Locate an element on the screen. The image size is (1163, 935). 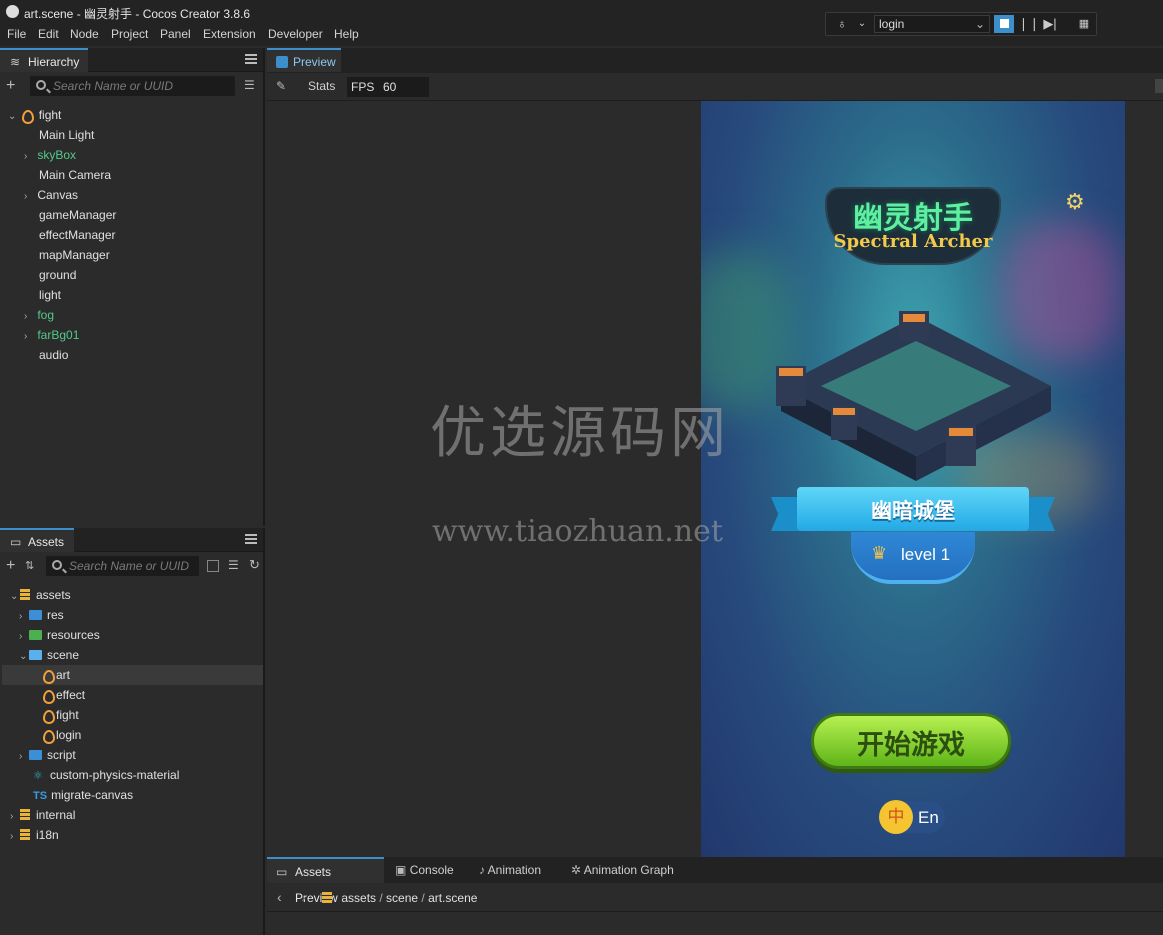
tree-node-fog: › fog is located at coordinates (39, 315).